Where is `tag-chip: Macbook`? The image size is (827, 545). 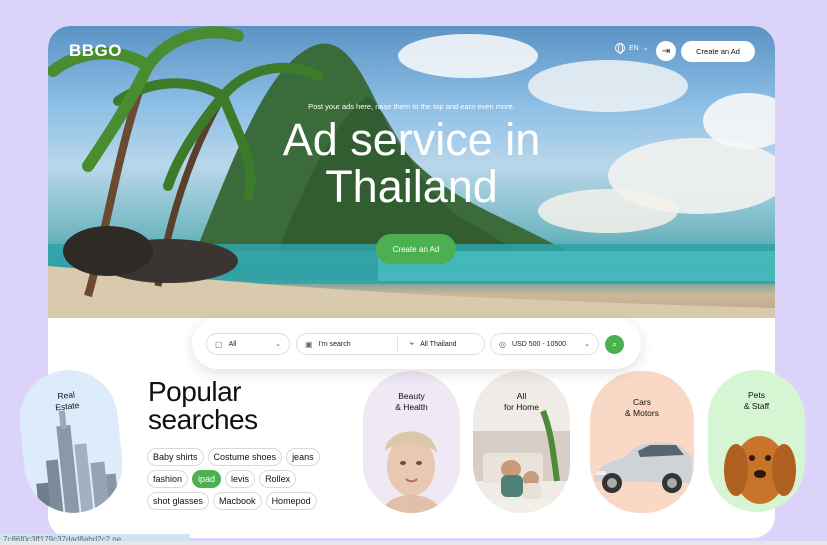 tag-chip: Macbook is located at coordinates (237, 501).